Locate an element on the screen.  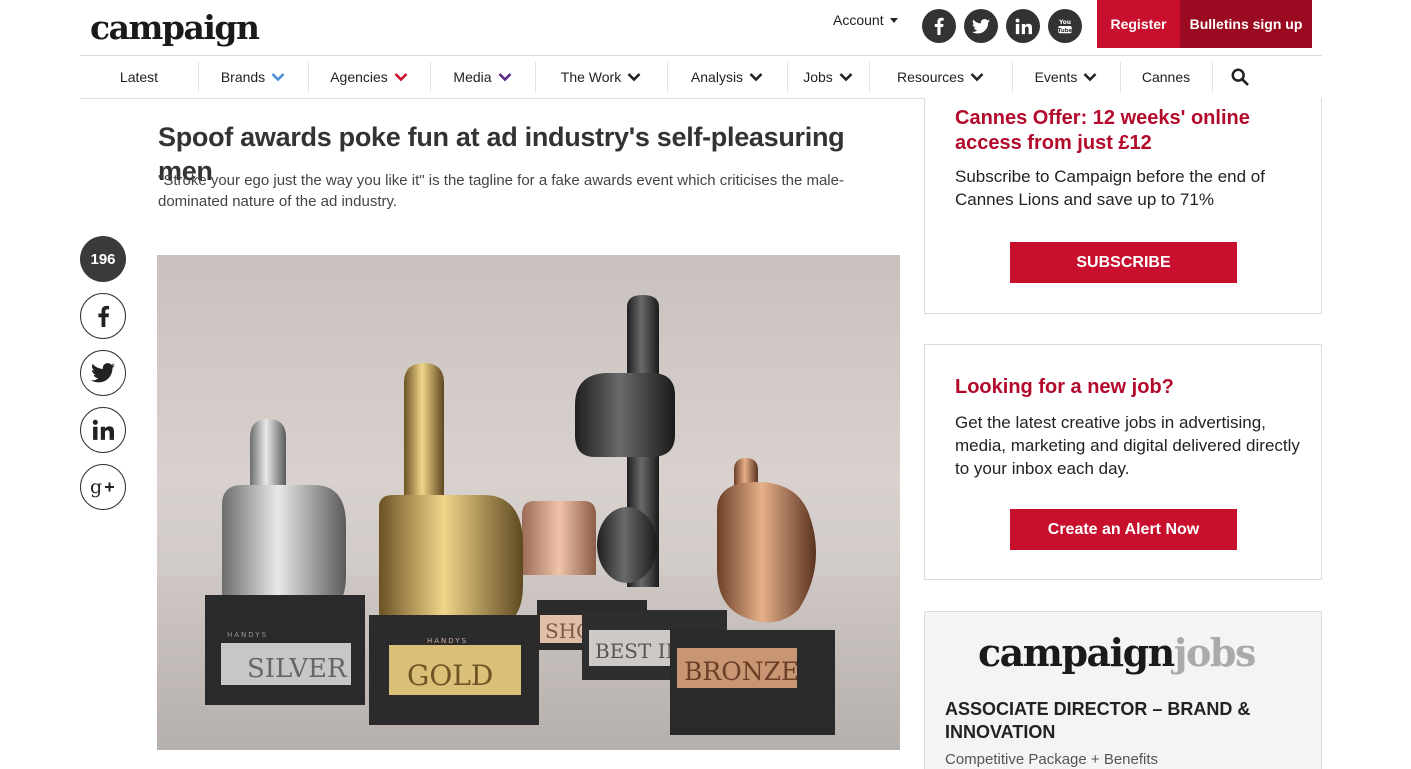
nav-label: Resources is located at coordinates (930, 77).